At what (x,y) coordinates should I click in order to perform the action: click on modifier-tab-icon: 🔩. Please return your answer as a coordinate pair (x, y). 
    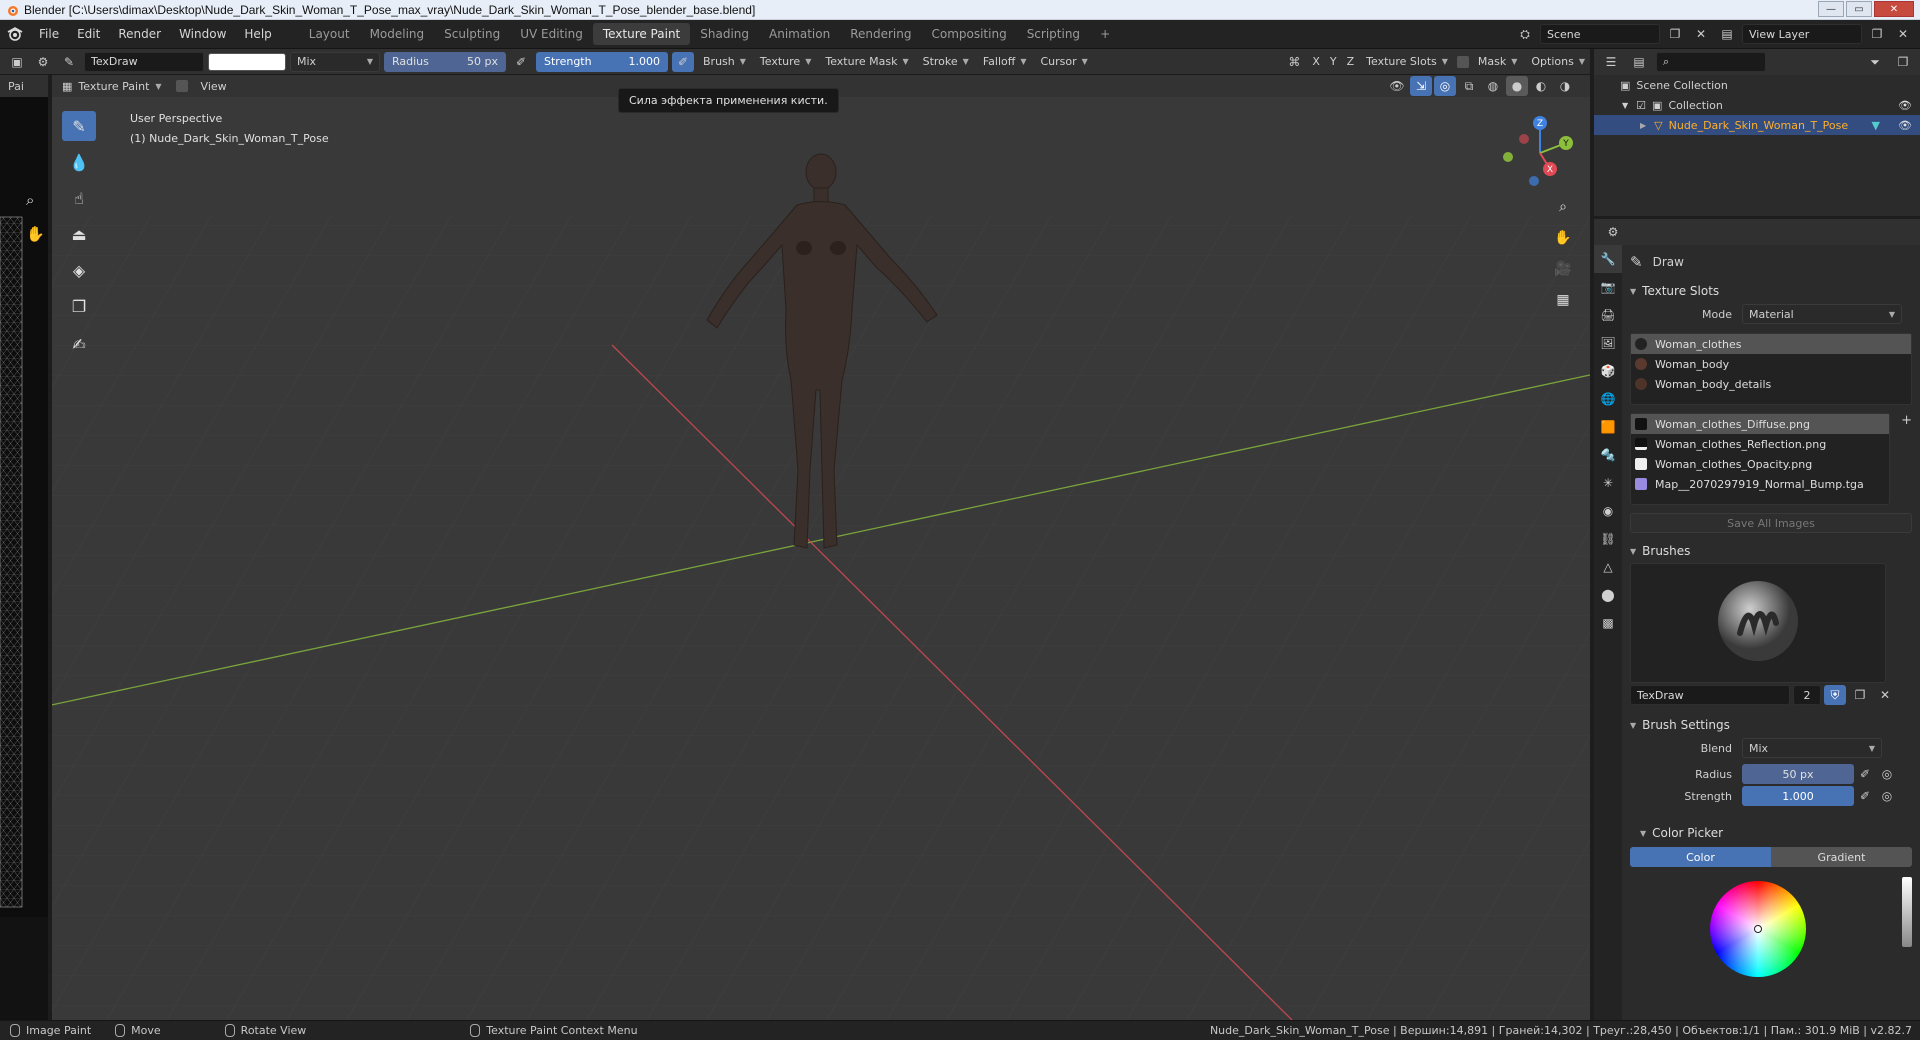
    Looking at the image, I should click on (1608, 455).